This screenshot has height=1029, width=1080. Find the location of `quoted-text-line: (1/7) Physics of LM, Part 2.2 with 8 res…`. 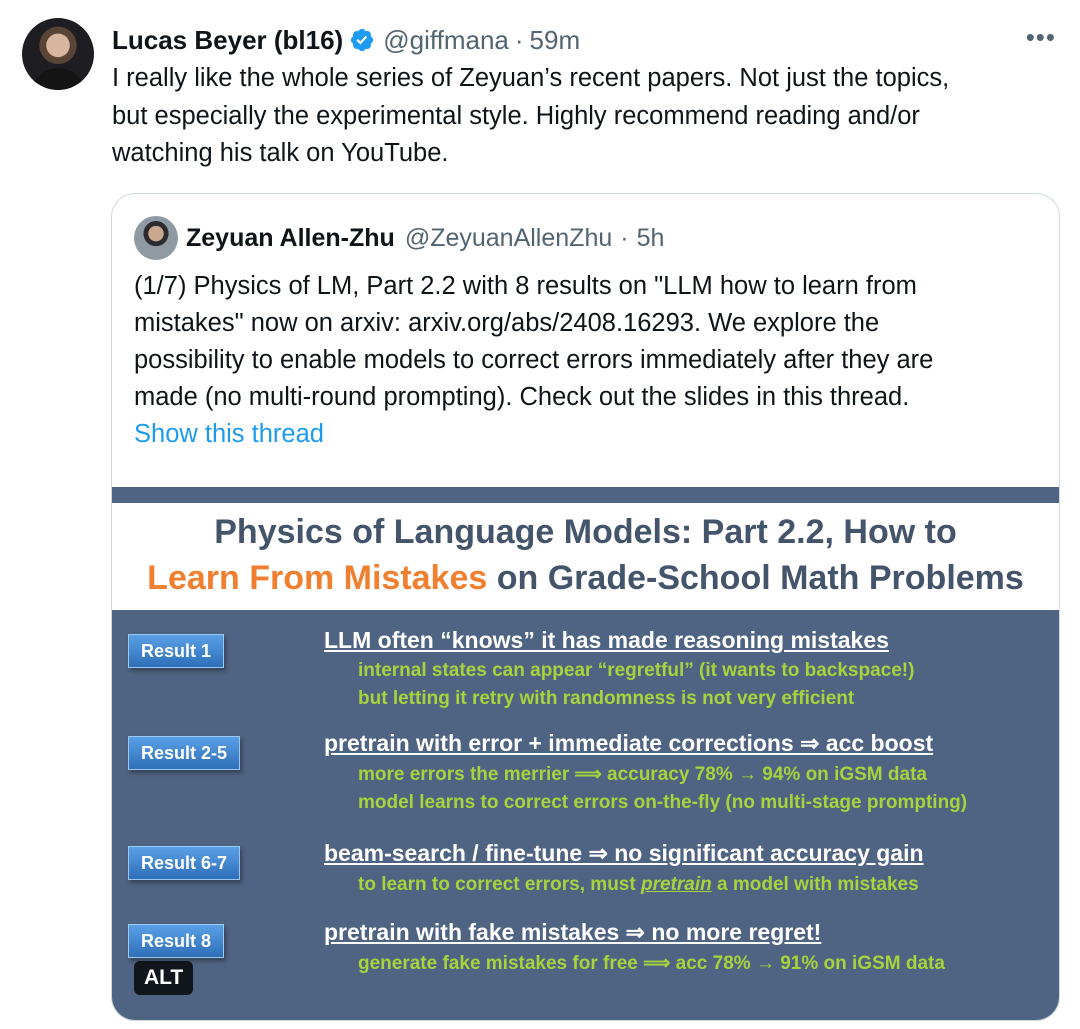

quoted-text-line: (1/7) Physics of LM, Part 2.2 with 8 res… is located at coordinates (525, 286).